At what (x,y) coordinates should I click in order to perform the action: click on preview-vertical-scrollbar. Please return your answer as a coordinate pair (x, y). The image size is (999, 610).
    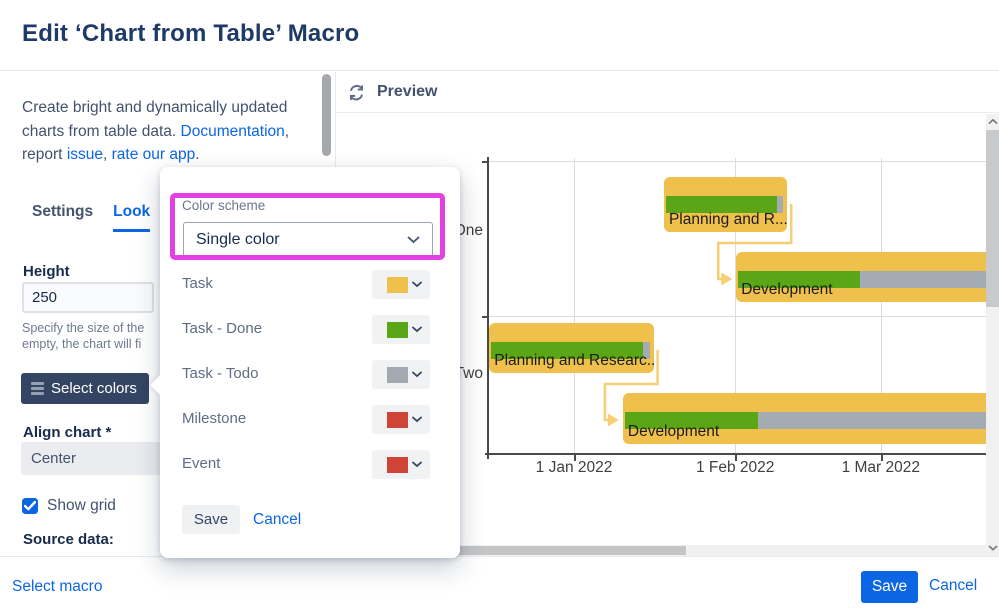
    Looking at the image, I should click on (992, 335).